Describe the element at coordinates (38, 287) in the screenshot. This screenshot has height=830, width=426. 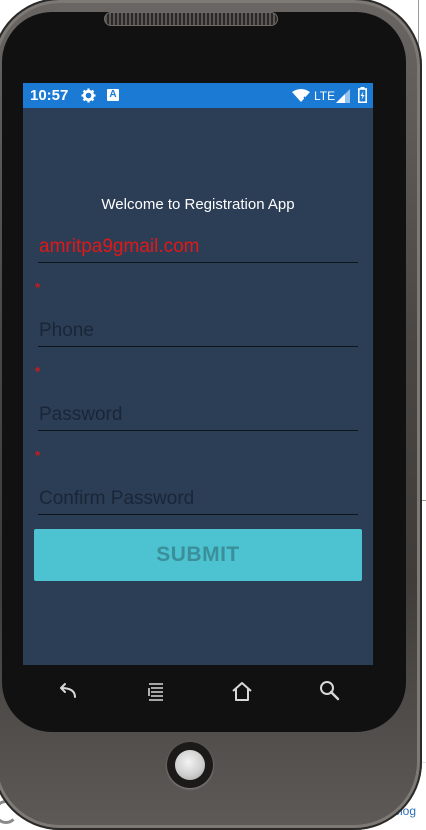
I see `email-required-indicator: *` at that location.